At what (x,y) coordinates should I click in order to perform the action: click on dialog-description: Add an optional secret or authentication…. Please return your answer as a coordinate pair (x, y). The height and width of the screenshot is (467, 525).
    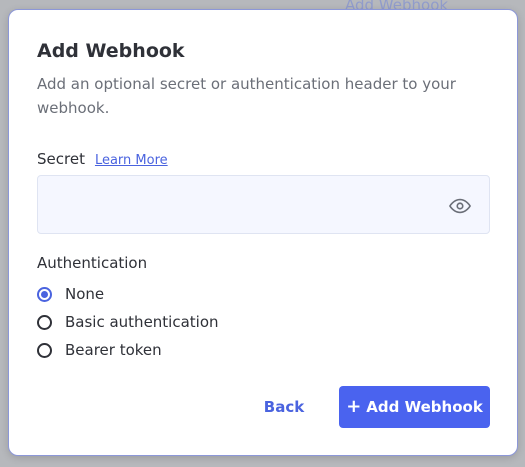
    Looking at the image, I should click on (246, 96).